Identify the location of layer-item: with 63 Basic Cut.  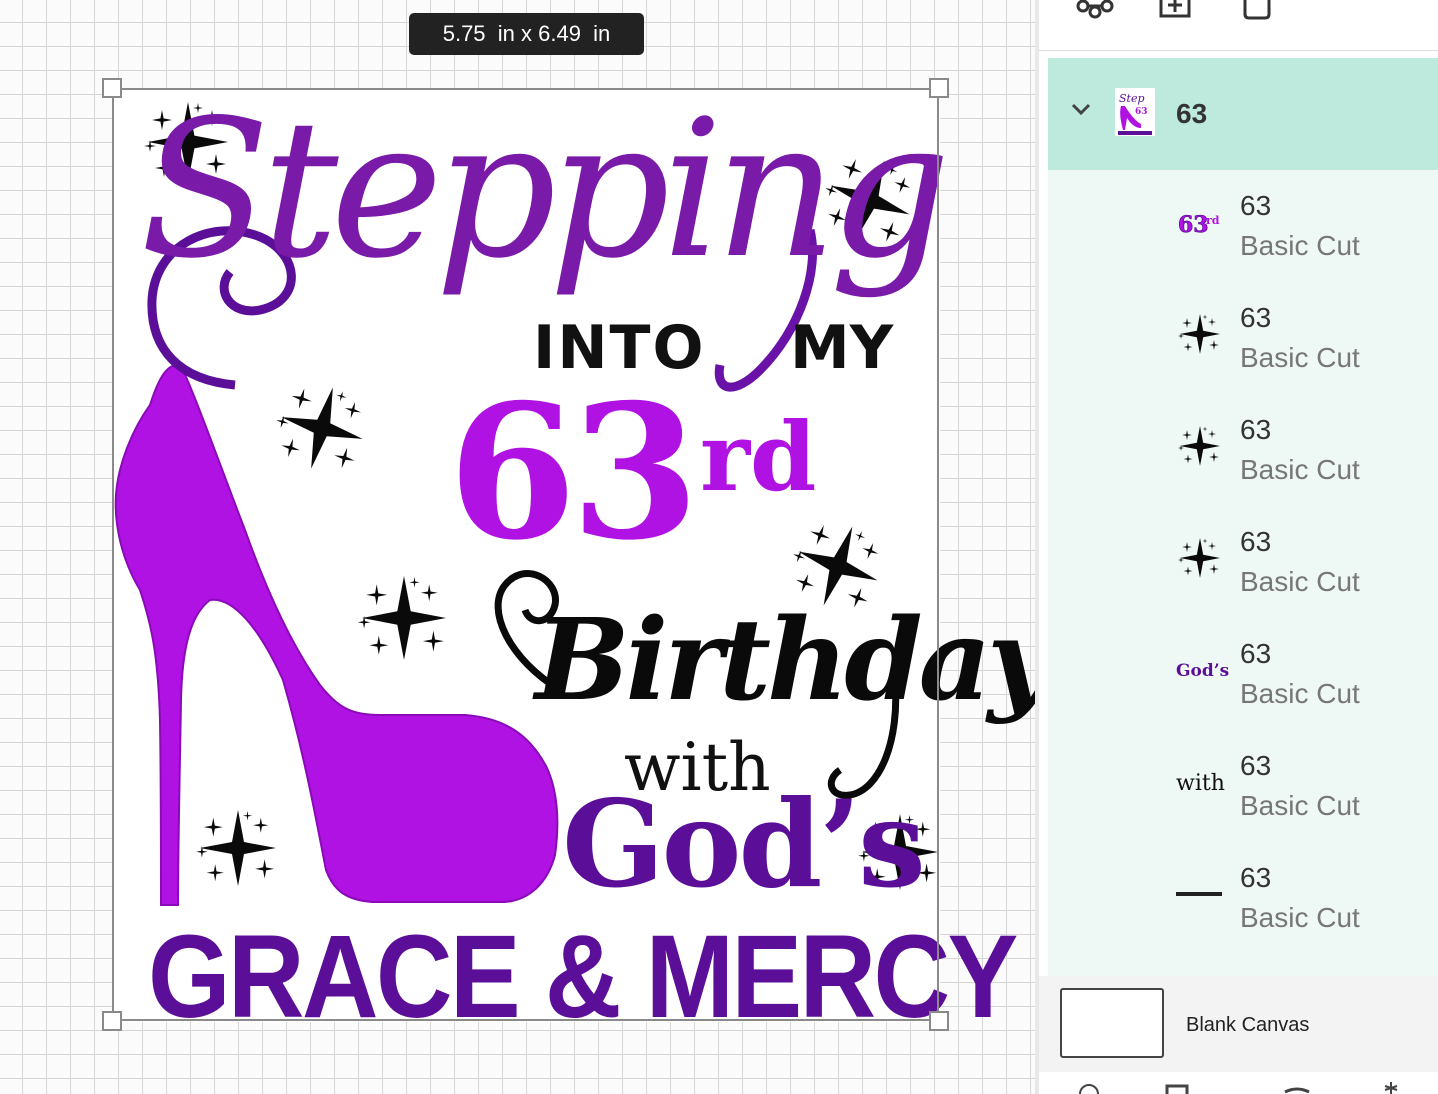
(1243, 786).